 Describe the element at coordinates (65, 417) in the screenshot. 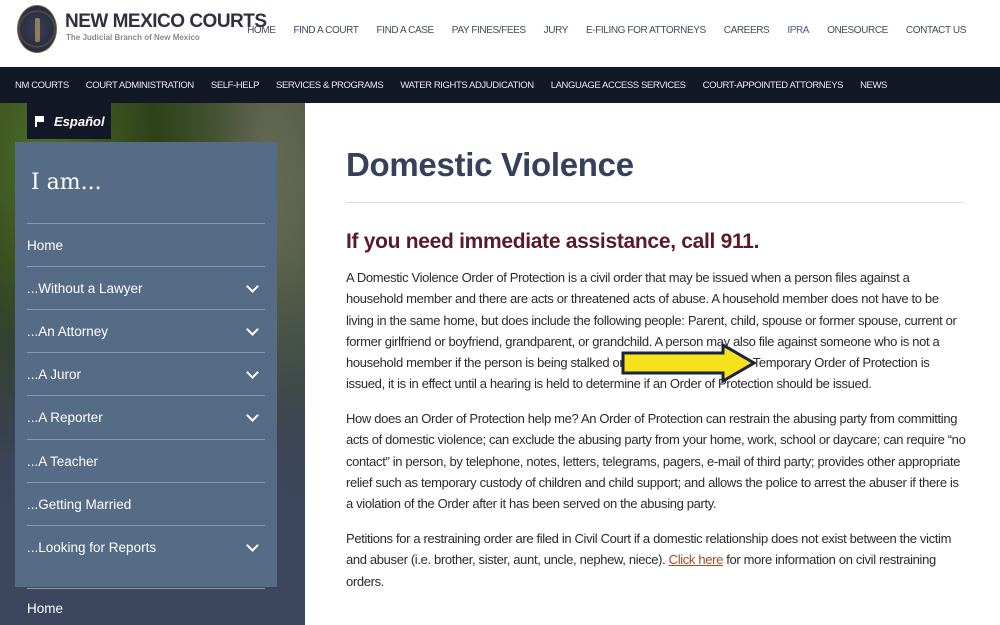

I see `sidebar-item-label: ...A Reporter` at that location.